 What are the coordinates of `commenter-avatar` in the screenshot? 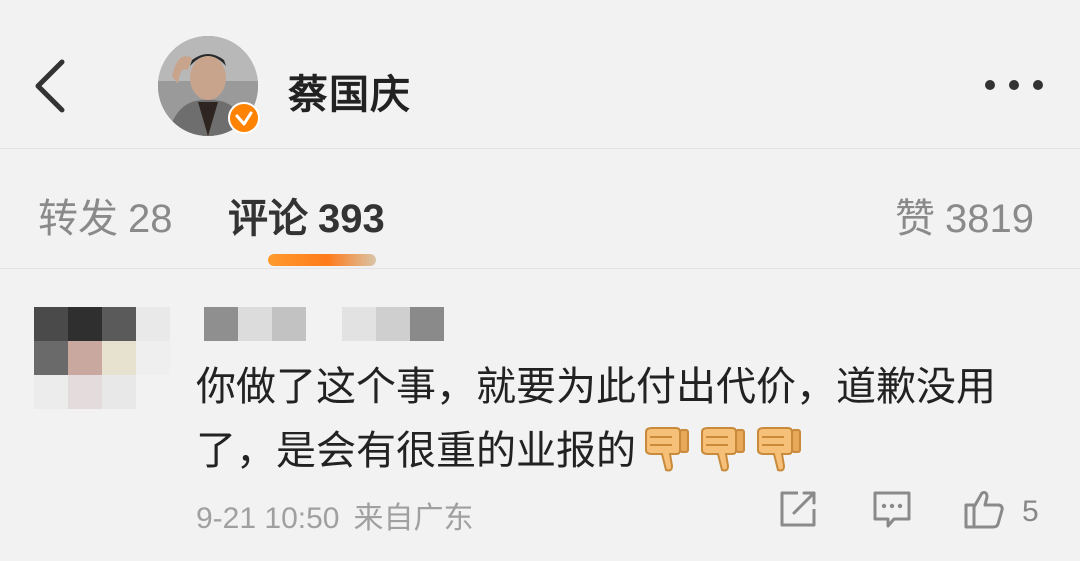 It's located at (103, 359).